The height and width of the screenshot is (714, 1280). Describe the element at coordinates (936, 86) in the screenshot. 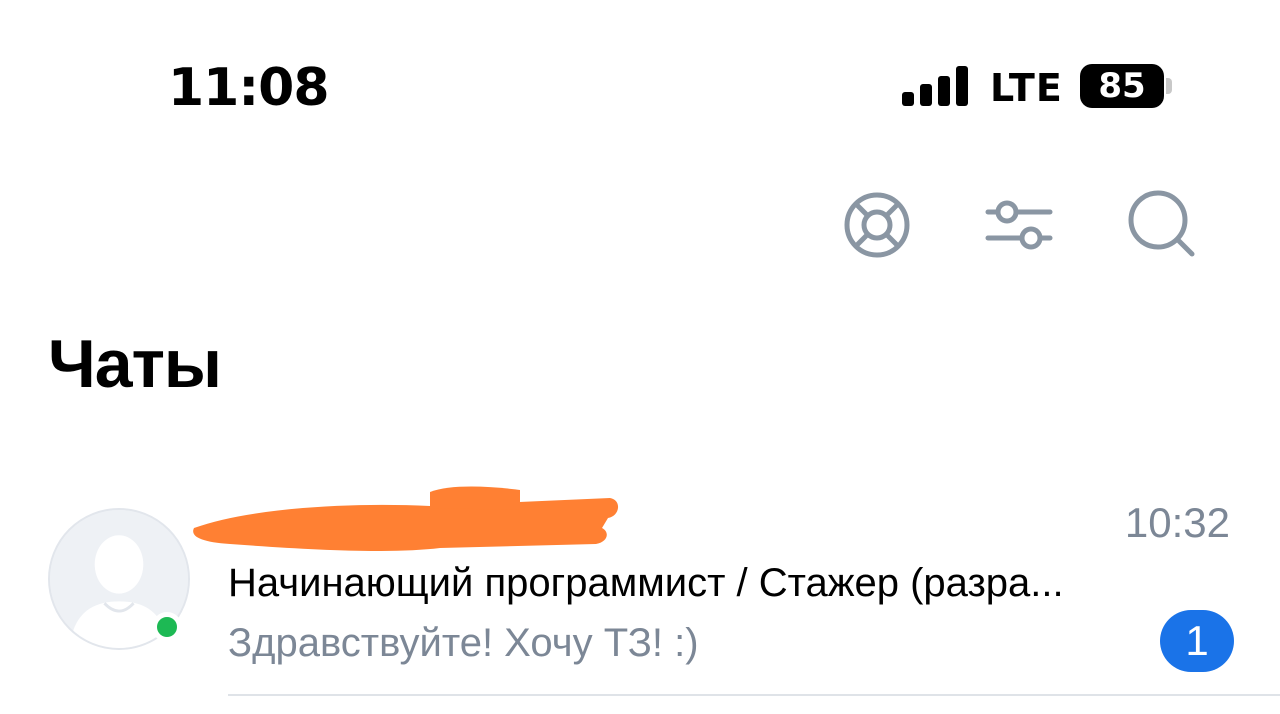

I see `signal-icon` at that location.